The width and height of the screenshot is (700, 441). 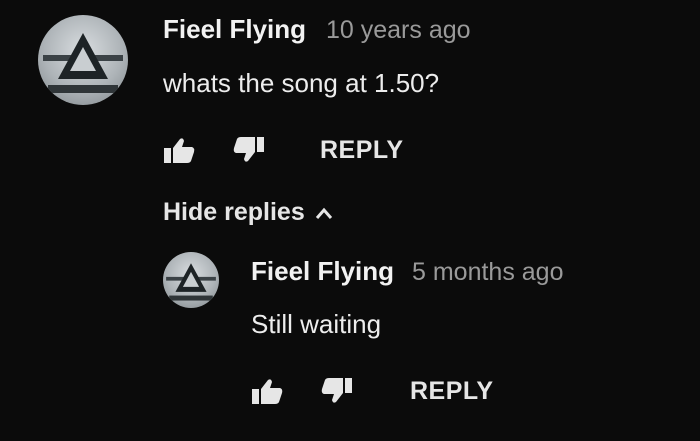 I want to click on avatar, so click(x=83, y=60).